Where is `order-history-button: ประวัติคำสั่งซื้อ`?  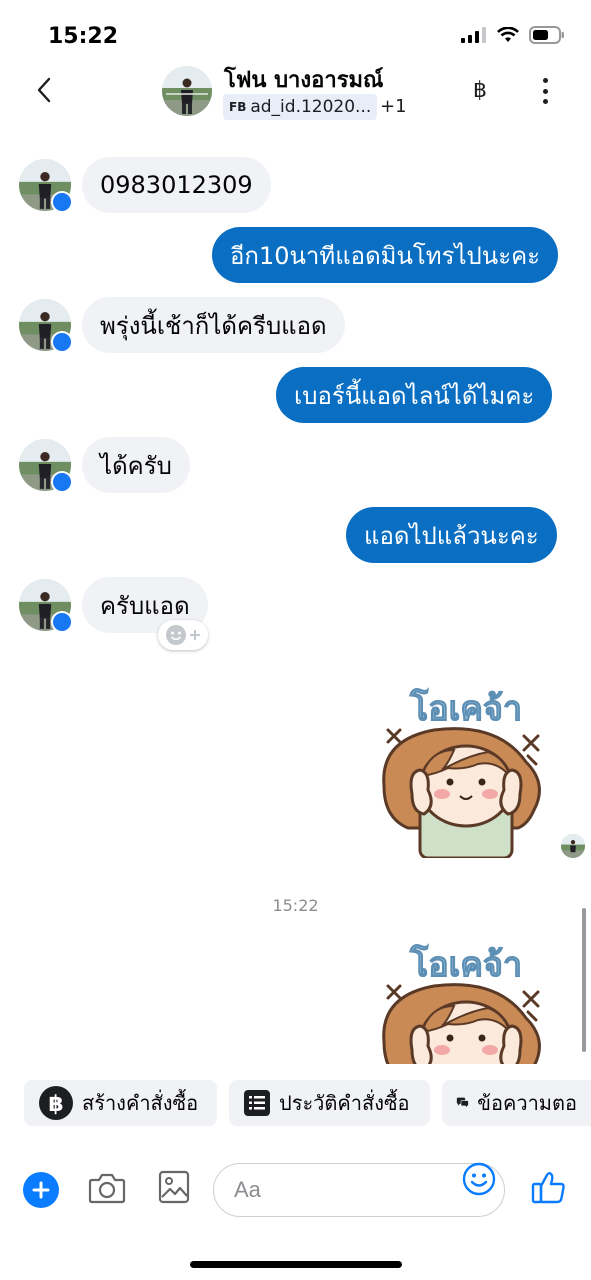
order-history-button: ประวัติคำสั่งซื้อ is located at coordinates (329, 1103).